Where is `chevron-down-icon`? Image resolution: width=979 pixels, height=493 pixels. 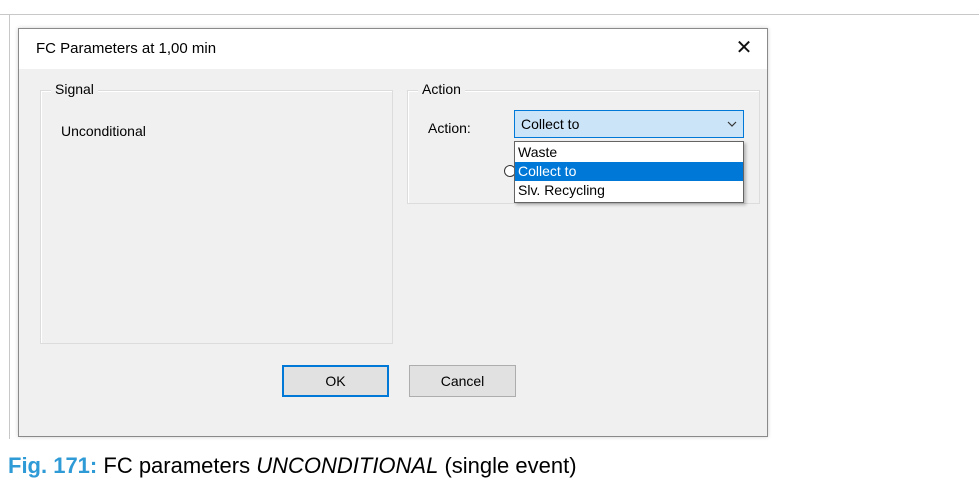
chevron-down-icon is located at coordinates (732, 124).